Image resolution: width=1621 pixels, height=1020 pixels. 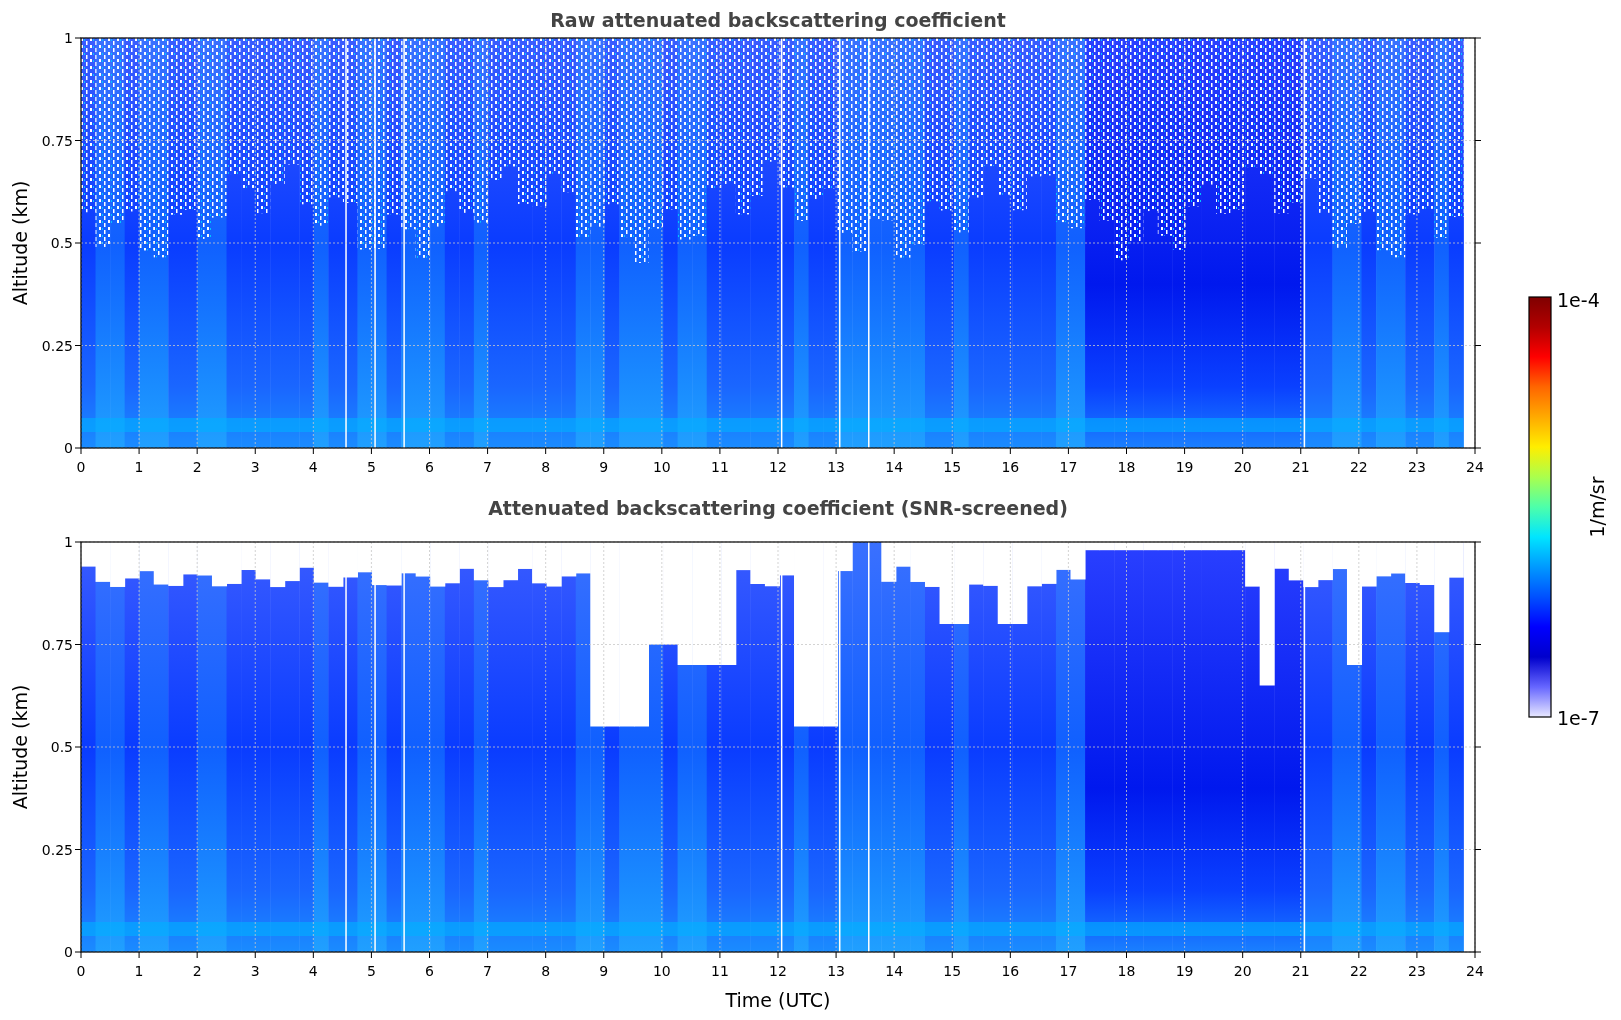 I want to click on colorbar-unit: 1/m/sr, so click(x=1597, y=507).